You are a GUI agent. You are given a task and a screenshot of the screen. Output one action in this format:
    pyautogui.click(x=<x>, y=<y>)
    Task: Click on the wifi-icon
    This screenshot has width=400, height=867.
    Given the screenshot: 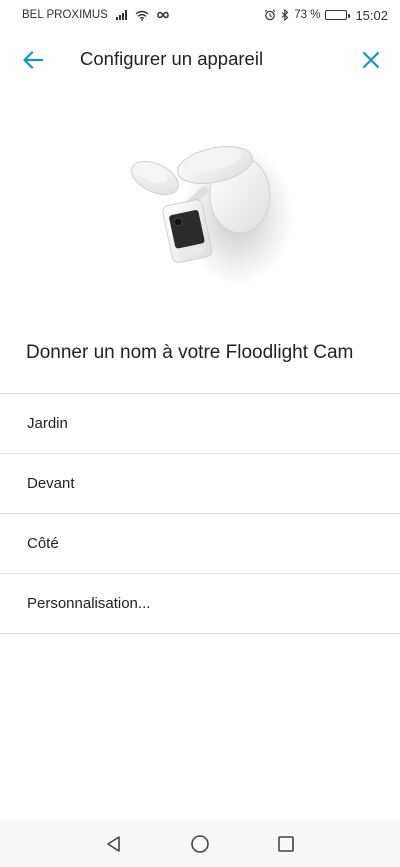 What is the action you would take?
    pyautogui.click(x=142, y=15)
    